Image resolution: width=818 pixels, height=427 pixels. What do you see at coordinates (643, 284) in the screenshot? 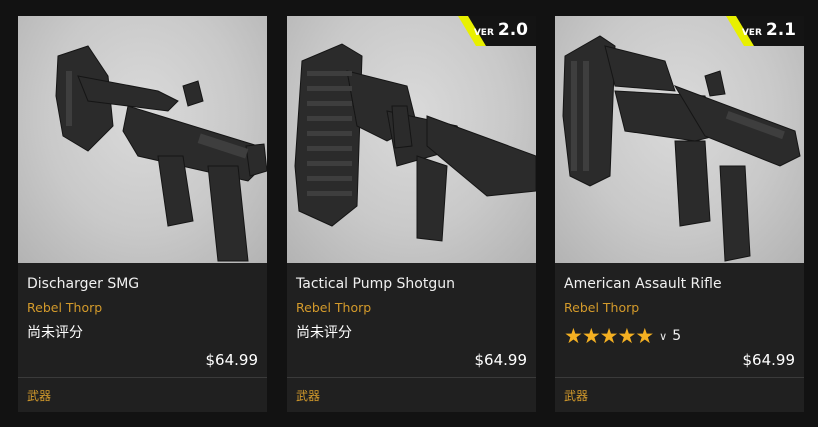
I see `product-title: American Assault Rifle` at bounding box center [643, 284].